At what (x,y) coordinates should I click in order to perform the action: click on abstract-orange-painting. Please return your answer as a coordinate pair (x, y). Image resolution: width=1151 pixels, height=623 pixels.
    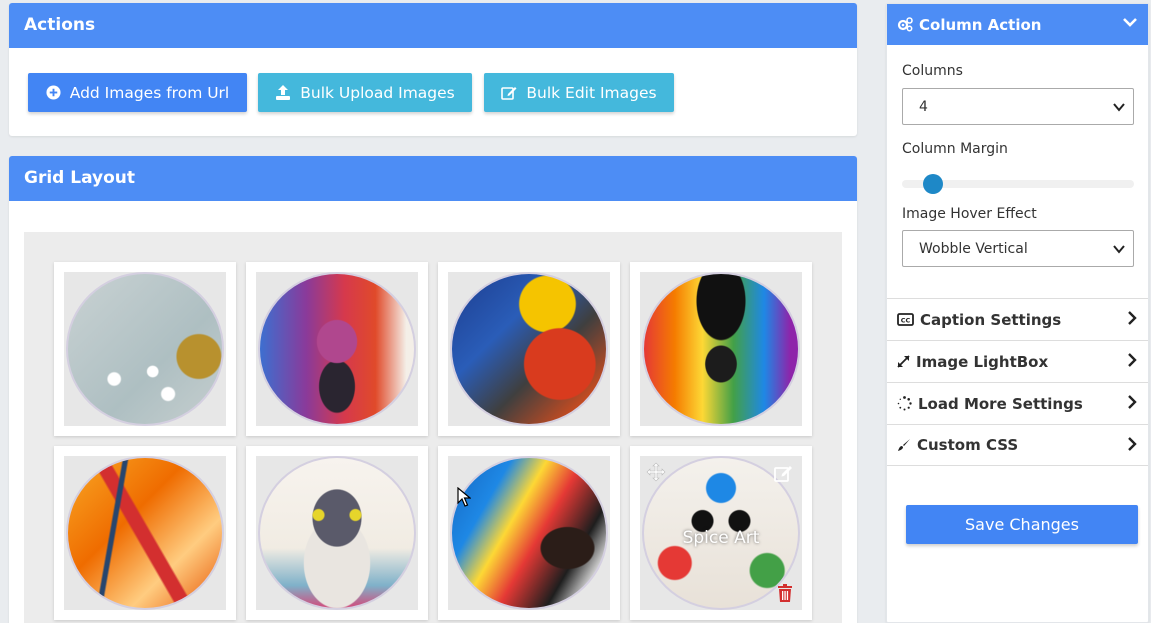
    Looking at the image, I should click on (145, 533).